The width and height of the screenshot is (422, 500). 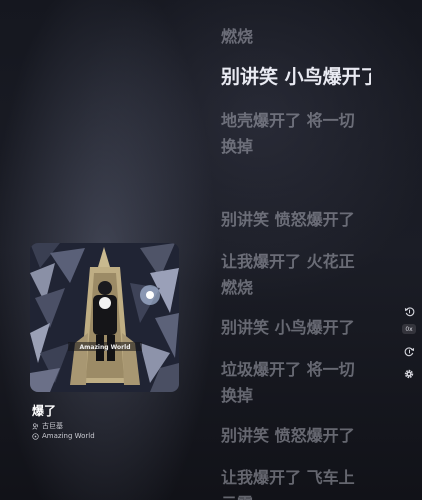 What do you see at coordinates (35, 426) in the screenshot?
I see `artist-icon` at bounding box center [35, 426].